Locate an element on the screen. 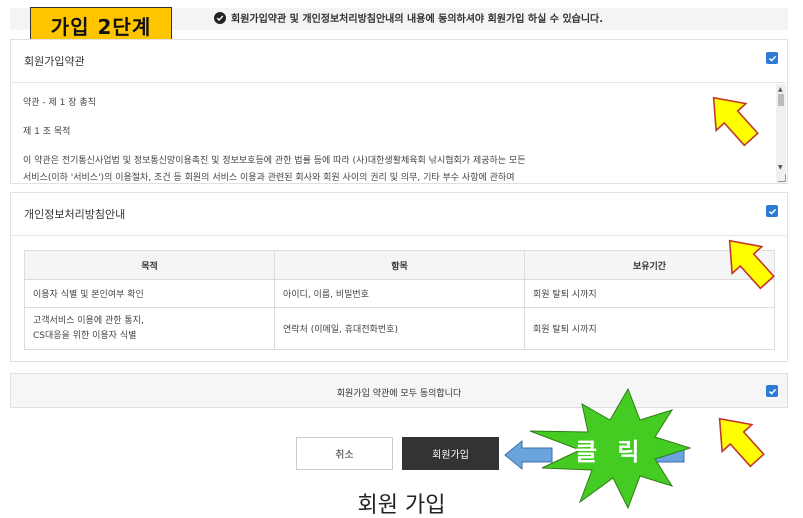 This screenshot has height=518, width=803. terms-header: 회원가입약관 is located at coordinates (399, 61).